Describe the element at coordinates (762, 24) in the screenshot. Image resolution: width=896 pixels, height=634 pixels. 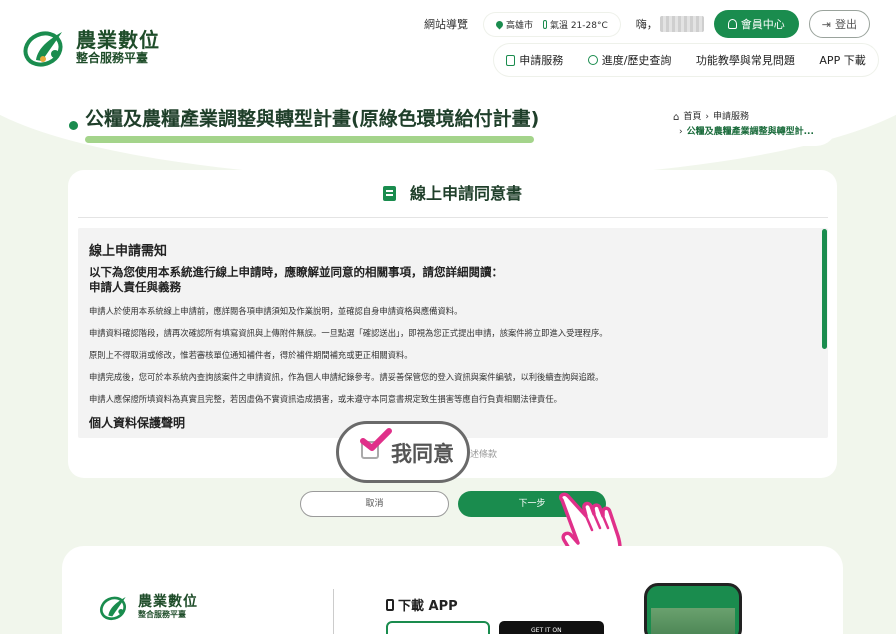
I see `member-center-label: 會員中心` at that location.